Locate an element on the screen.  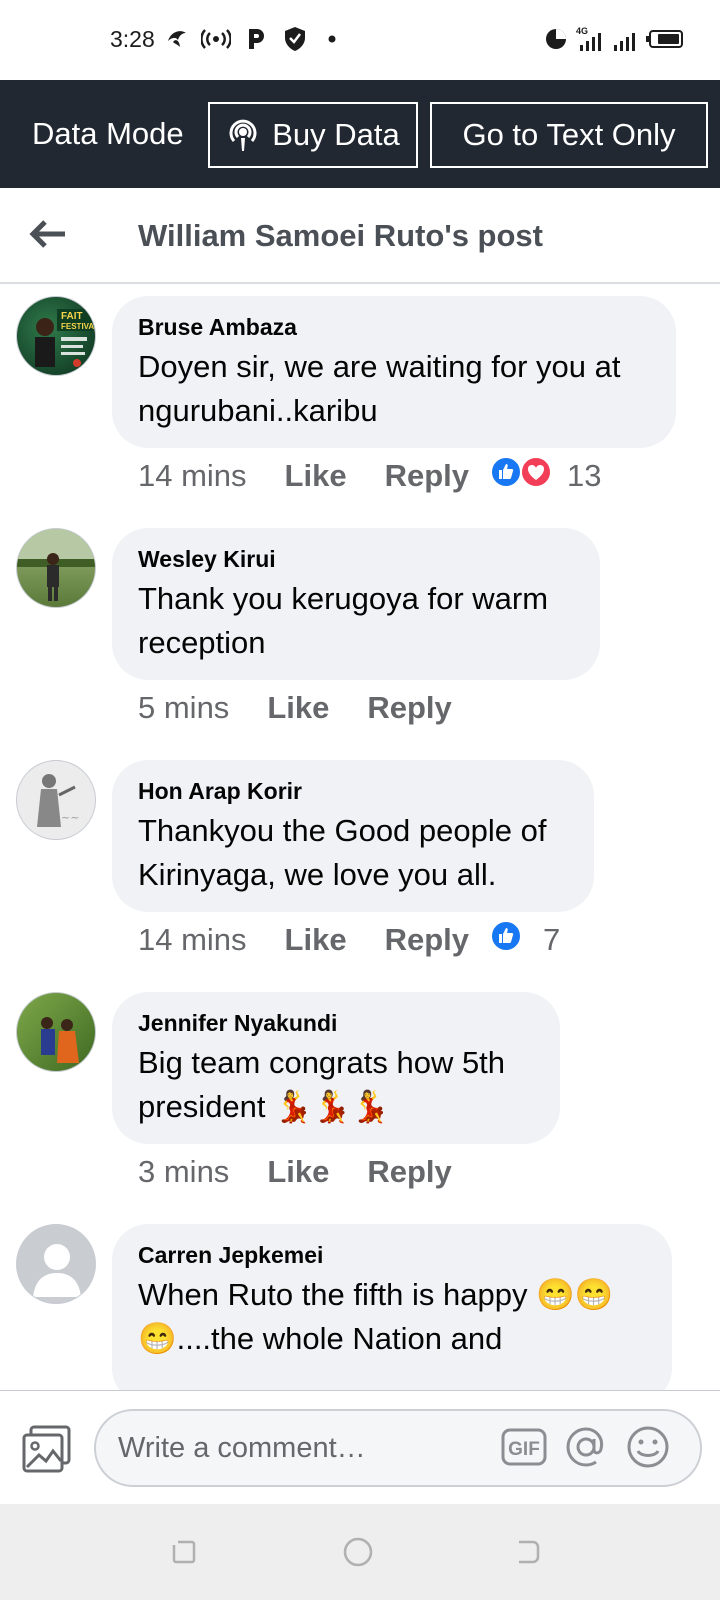
podcast-icon is located at coordinates (243, 135).